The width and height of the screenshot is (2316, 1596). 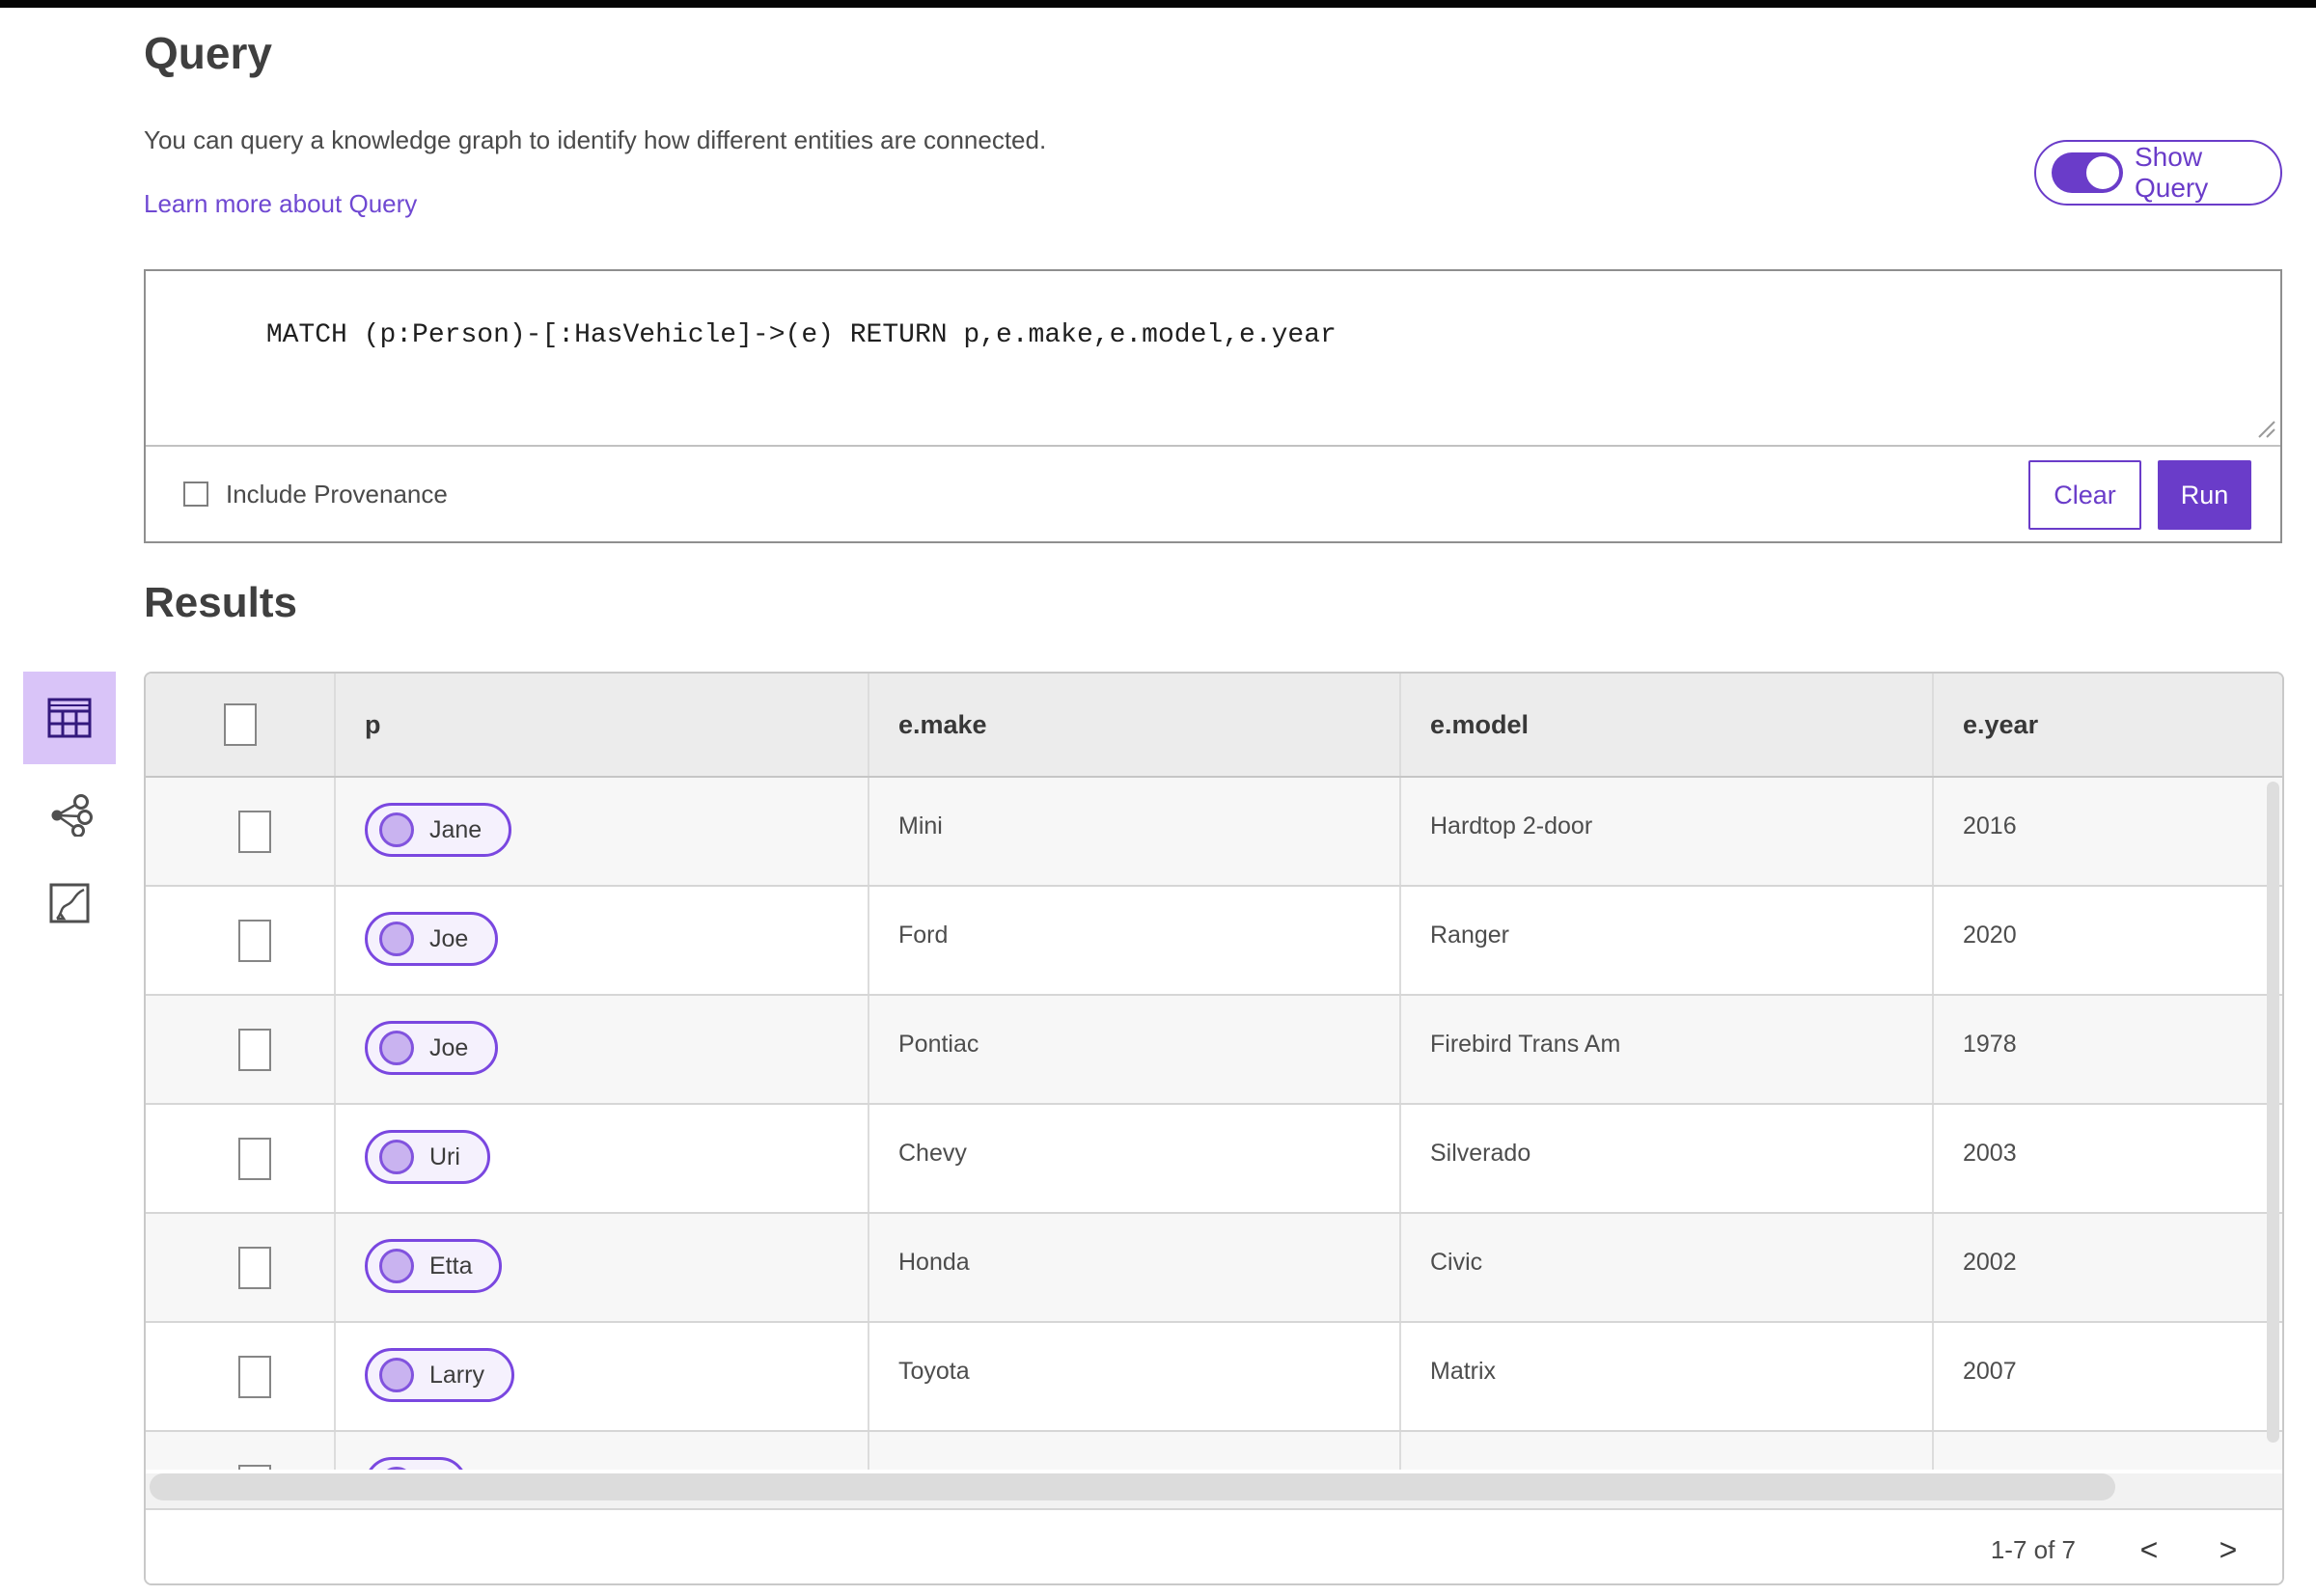 I want to click on toggle-knob, so click(x=2102, y=173).